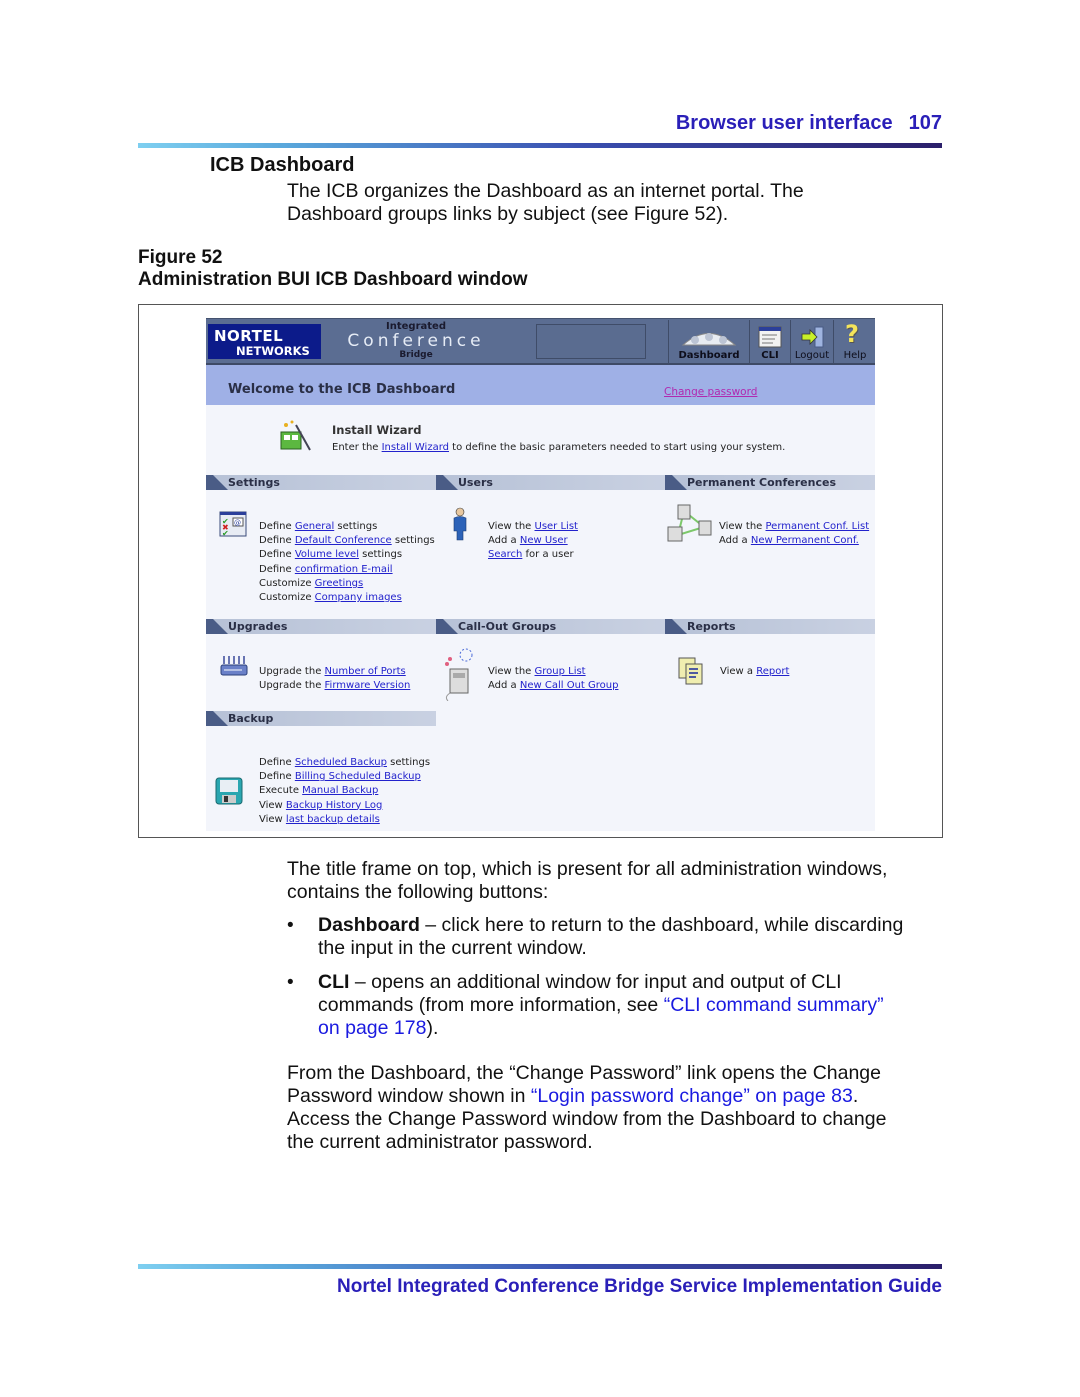  What do you see at coordinates (772, 671) in the screenshot?
I see `report-link: Report` at bounding box center [772, 671].